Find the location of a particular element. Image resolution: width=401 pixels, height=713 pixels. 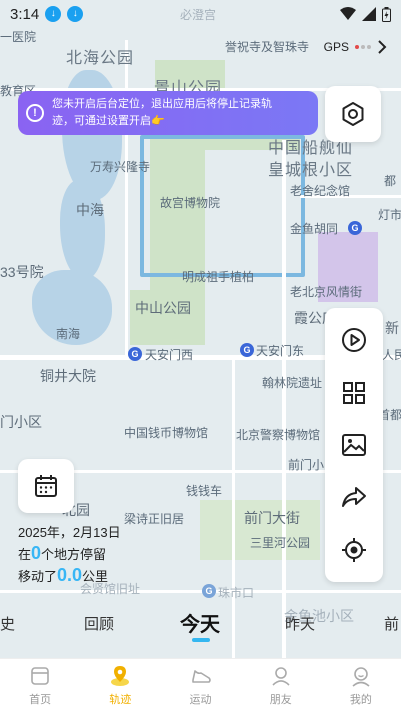

image-icon is located at coordinates (354, 444).